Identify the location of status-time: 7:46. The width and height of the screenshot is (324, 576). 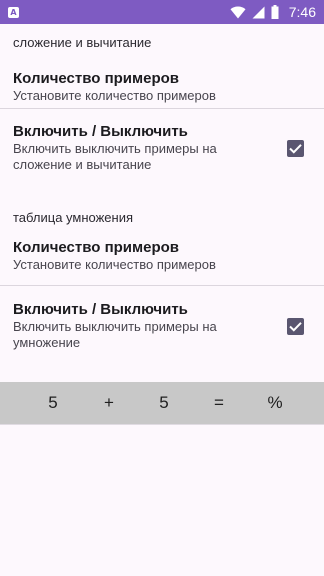
(302, 12).